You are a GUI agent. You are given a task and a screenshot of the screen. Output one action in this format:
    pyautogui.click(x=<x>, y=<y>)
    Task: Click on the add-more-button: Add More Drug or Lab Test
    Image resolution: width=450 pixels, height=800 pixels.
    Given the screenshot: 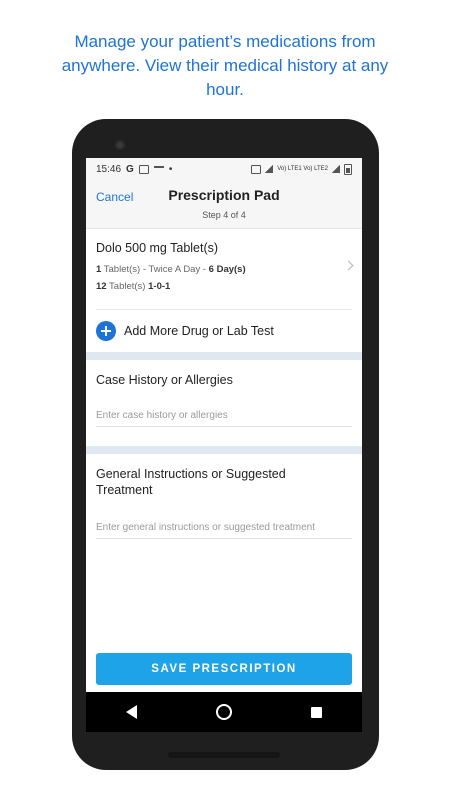 What is the action you would take?
    pyautogui.click(x=224, y=331)
    